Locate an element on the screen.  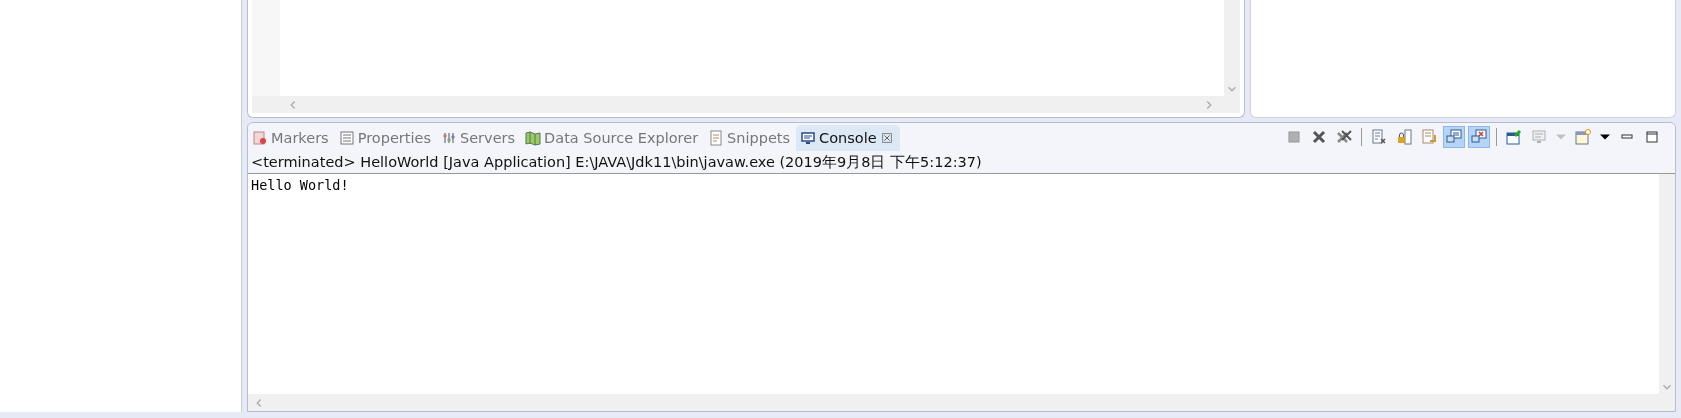
lock-icon is located at coordinates (1404, 137).